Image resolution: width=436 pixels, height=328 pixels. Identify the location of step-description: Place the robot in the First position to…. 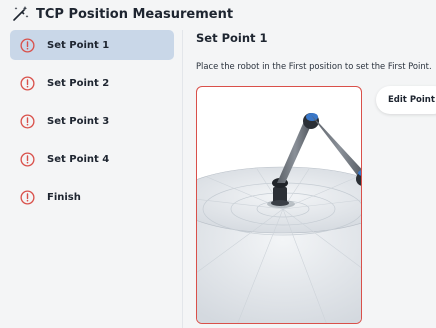
(314, 66).